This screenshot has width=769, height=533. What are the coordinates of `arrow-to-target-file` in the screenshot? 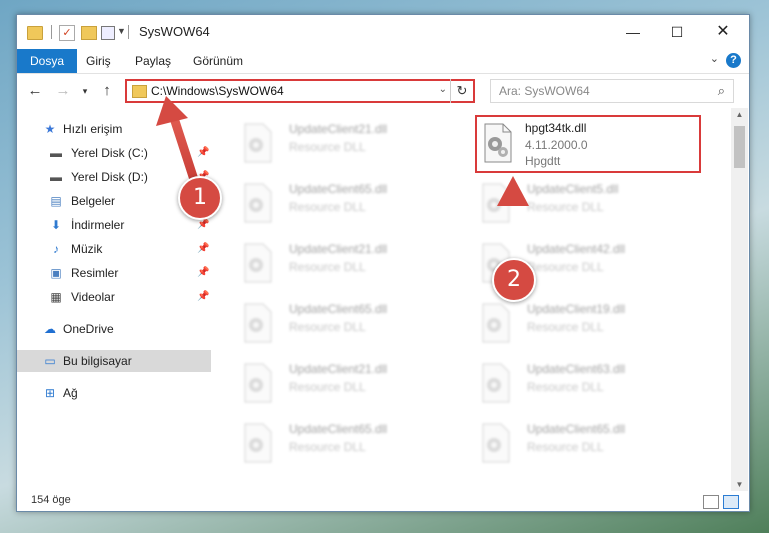 It's located at (513, 219).